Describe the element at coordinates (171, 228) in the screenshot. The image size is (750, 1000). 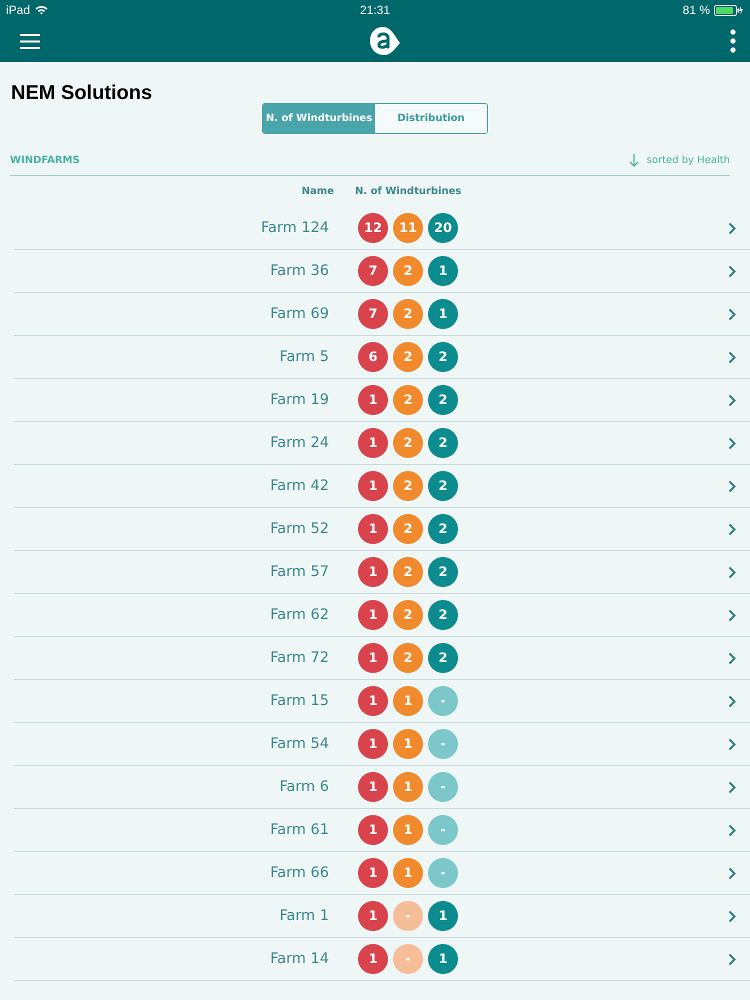
I see `farm-name: Farm 124` at that location.